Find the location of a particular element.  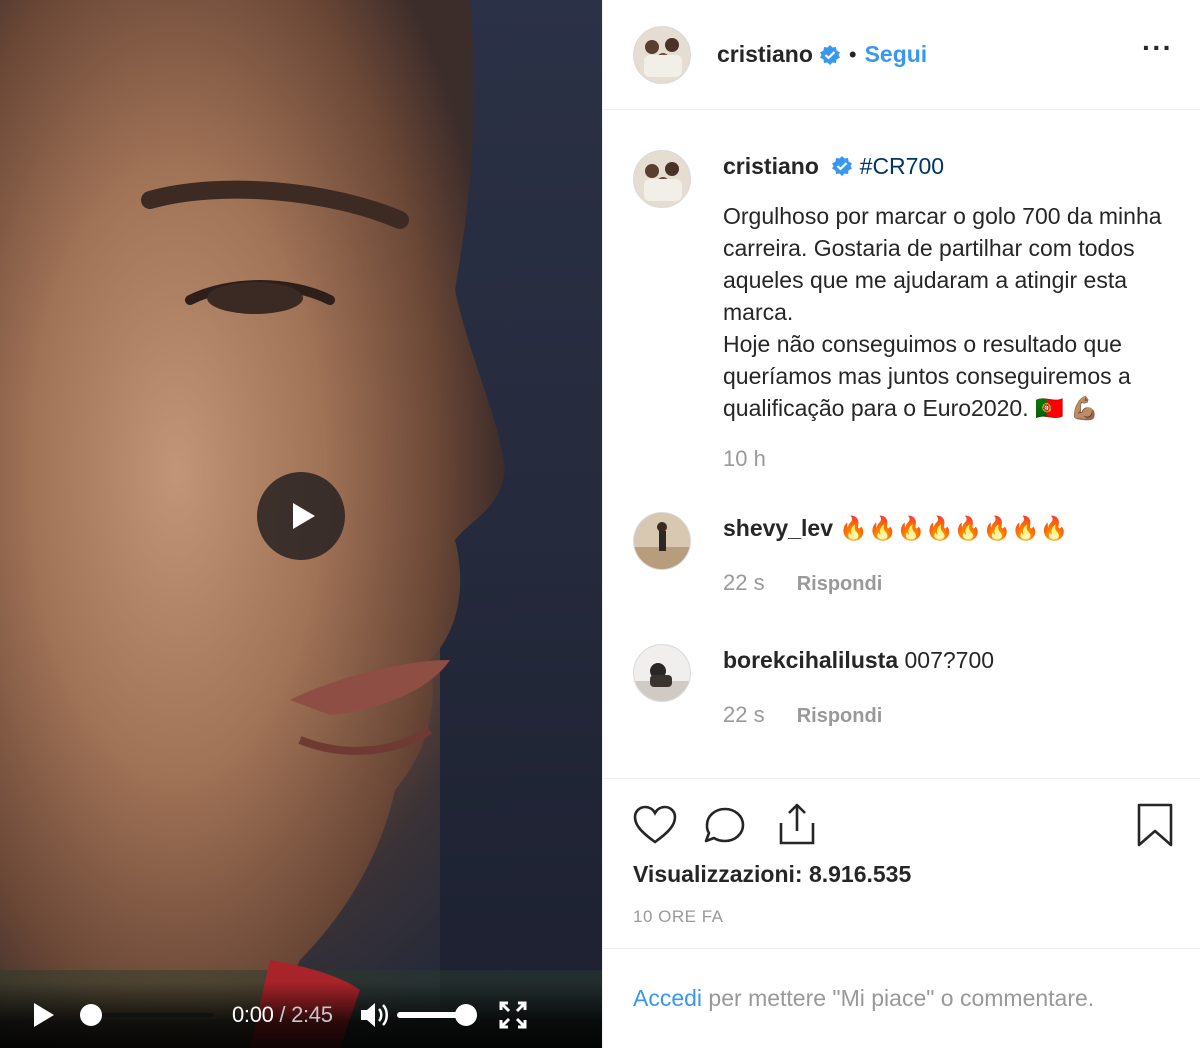

current-time: 0:00 is located at coordinates (253, 1014).